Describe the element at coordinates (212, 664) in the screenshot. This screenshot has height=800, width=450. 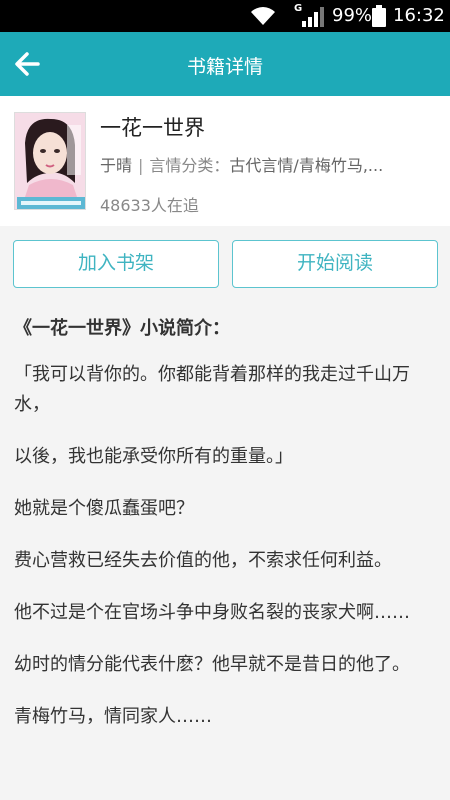
I see `intro-paragraph: 幼时的情分能代表什麽？他早就不是昔日的他了。` at that location.